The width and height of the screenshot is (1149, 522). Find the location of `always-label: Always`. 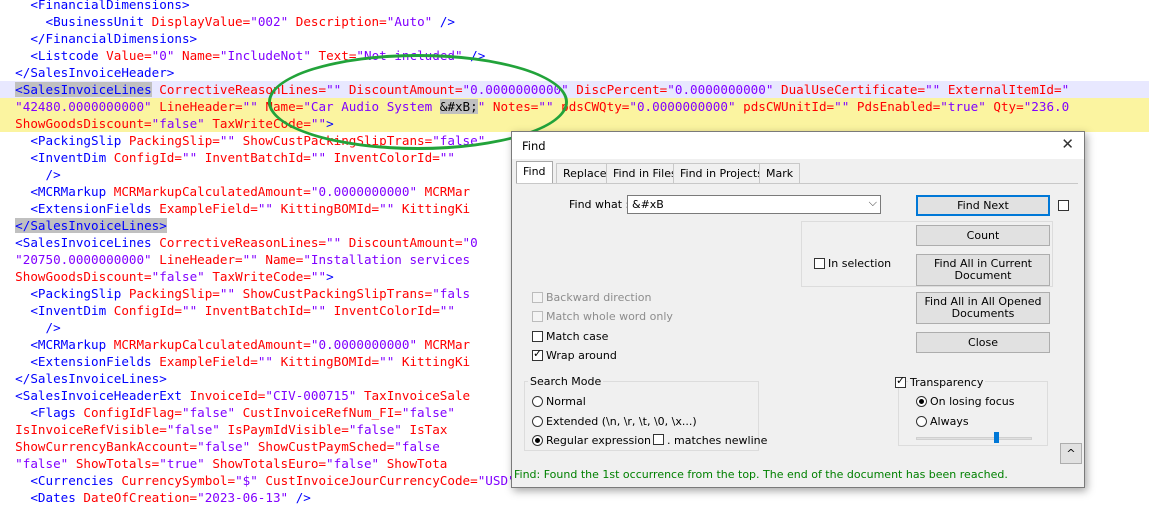

always-label: Always is located at coordinates (949, 421).